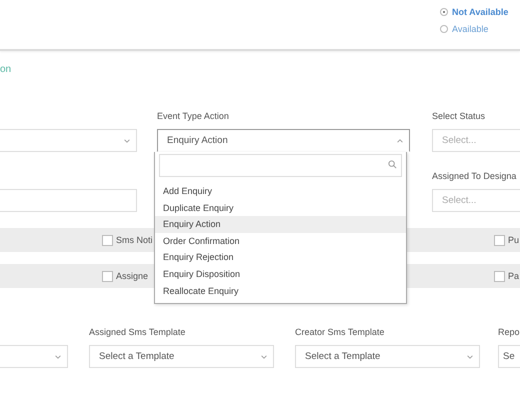 The width and height of the screenshot is (520, 410). What do you see at coordinates (280, 291) in the screenshot?
I see `dropdown-option: Reallocate Enquiry` at bounding box center [280, 291].